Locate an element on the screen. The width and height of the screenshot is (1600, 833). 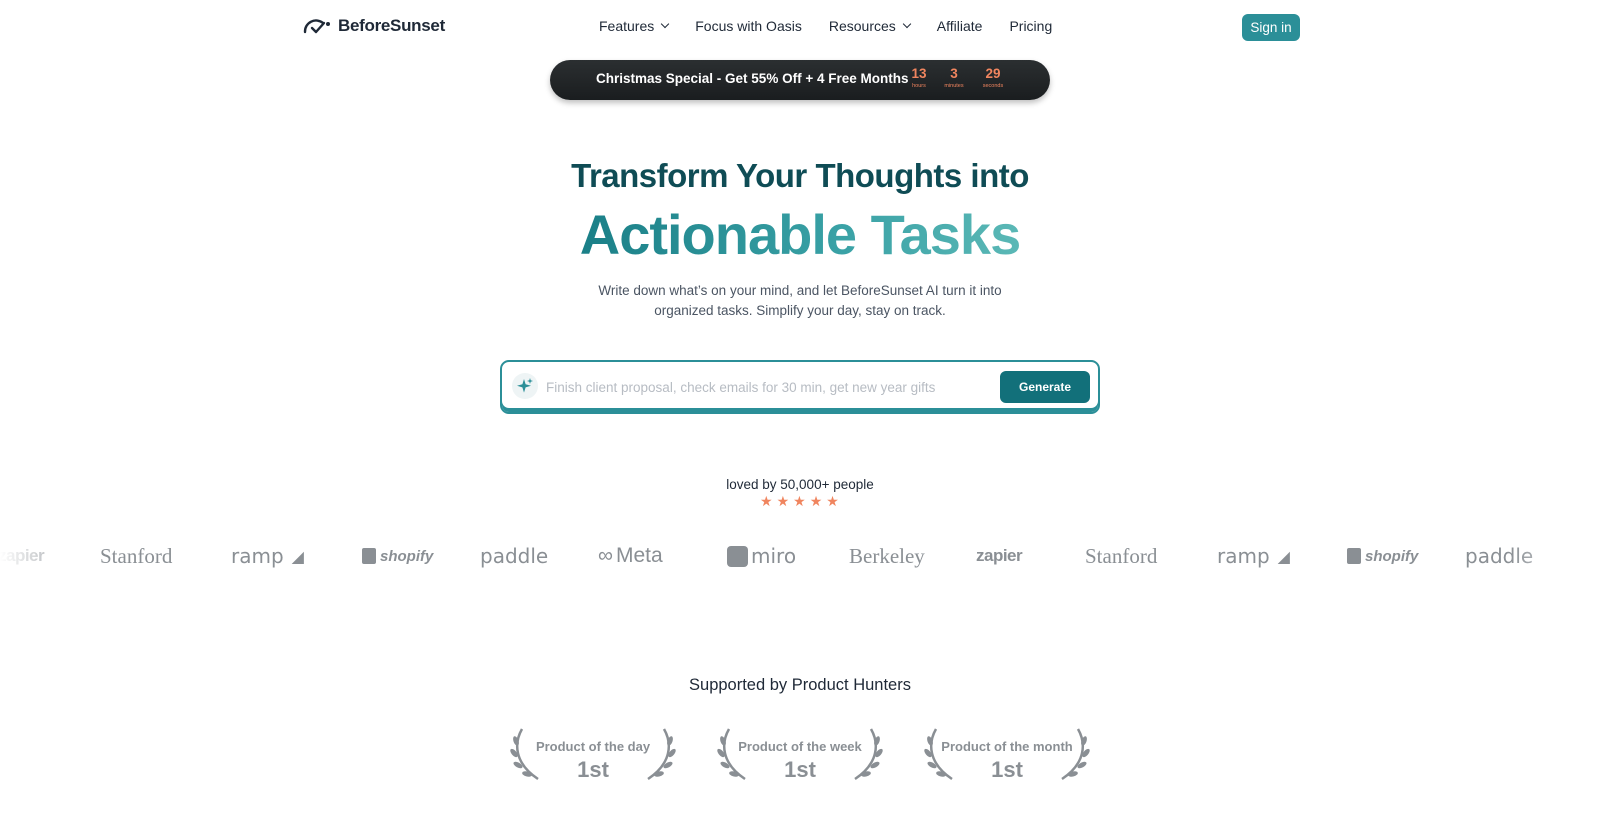
logo-text: Meta is located at coordinates (639, 555).